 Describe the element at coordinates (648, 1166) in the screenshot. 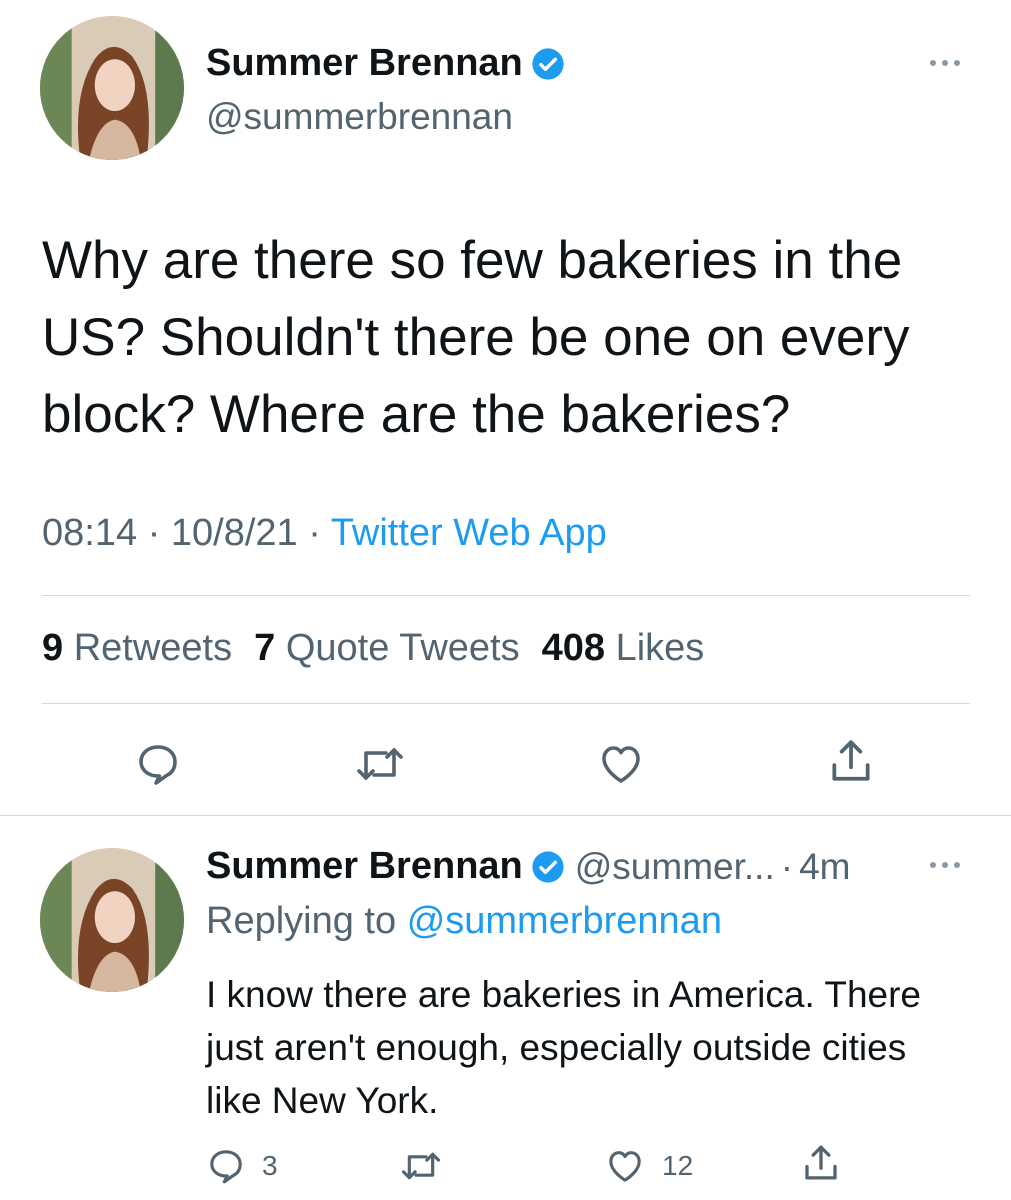

I see `reply-like-button: 12` at that location.